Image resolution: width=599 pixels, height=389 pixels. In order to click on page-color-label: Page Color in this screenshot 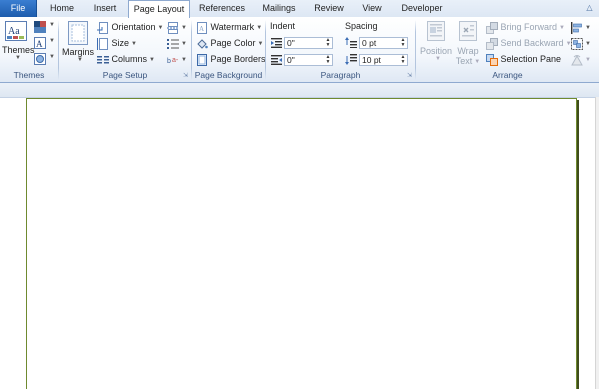, I will do `click(233, 43)`.